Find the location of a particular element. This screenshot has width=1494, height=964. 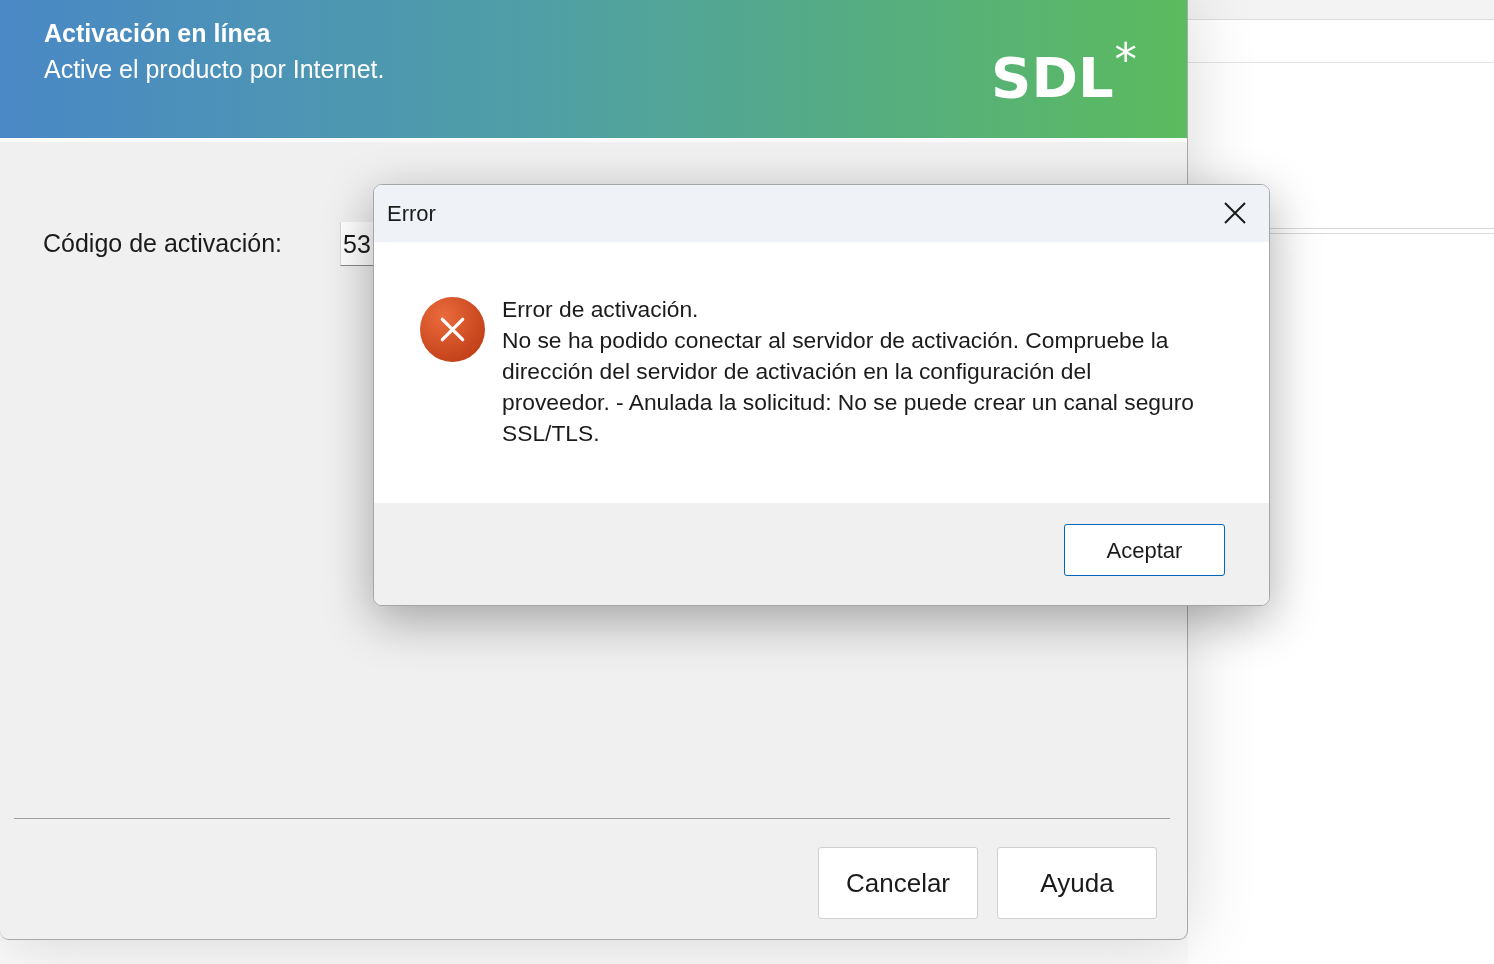

error-icon is located at coordinates (452, 329).